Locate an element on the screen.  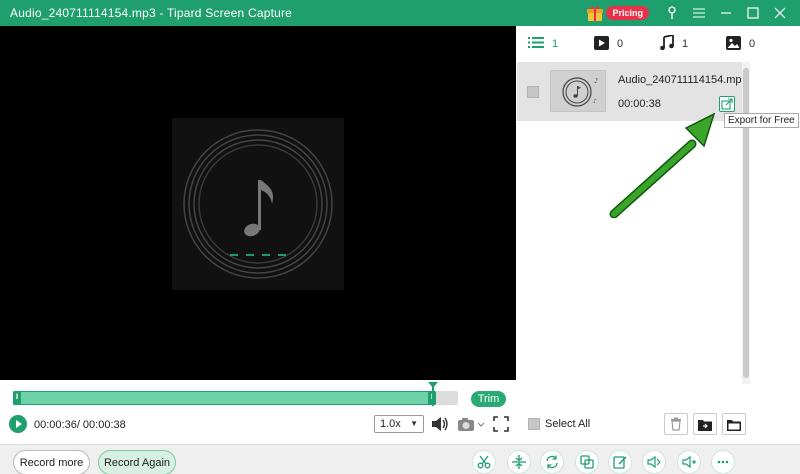
speed-select: 1.0x ▼ is located at coordinates (399, 424).